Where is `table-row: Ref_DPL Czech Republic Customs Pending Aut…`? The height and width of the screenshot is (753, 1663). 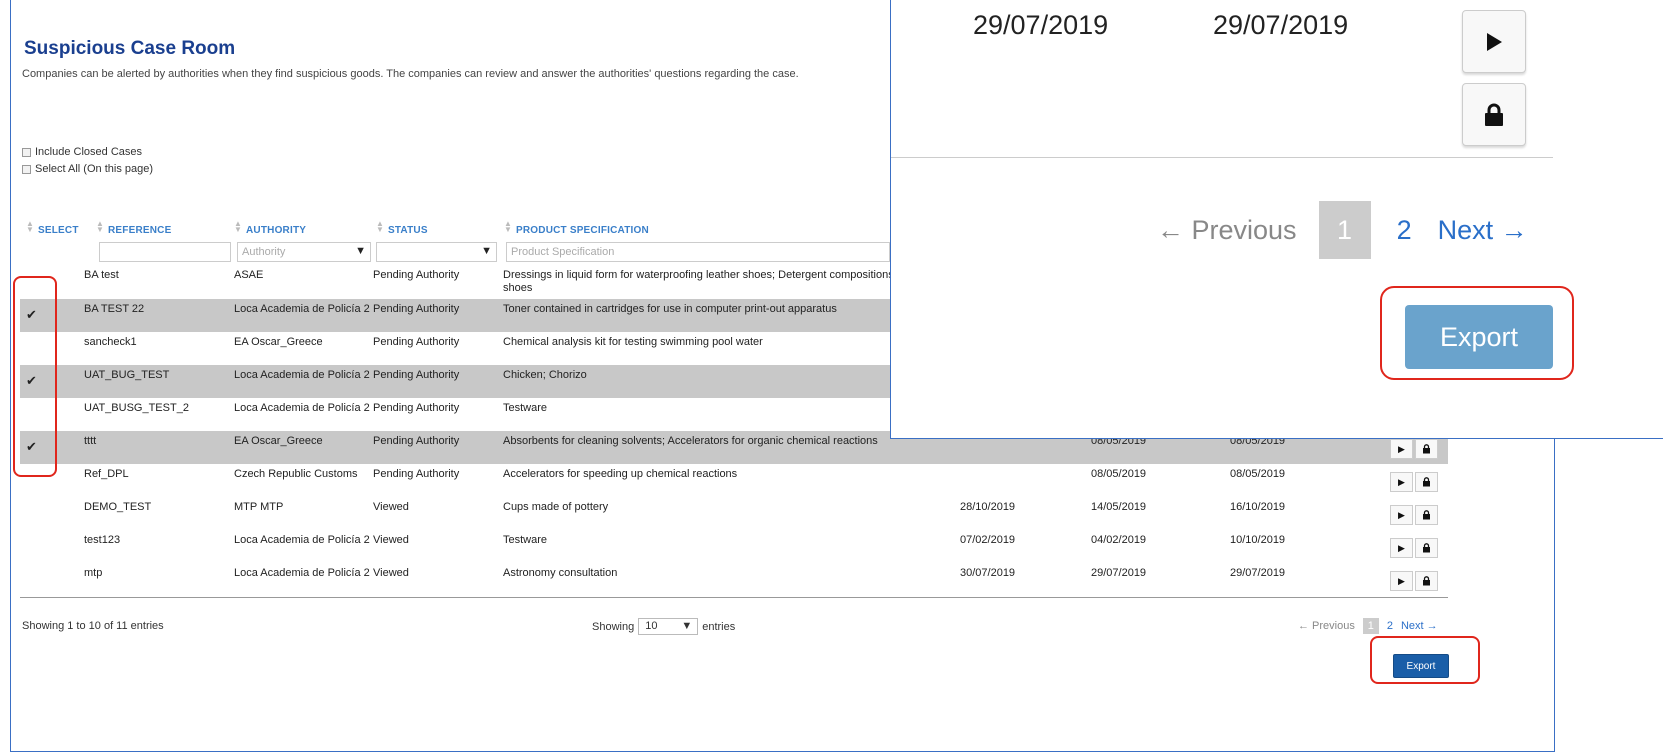 table-row: Ref_DPL Czech Republic Customs Pending Aut… is located at coordinates (734, 480).